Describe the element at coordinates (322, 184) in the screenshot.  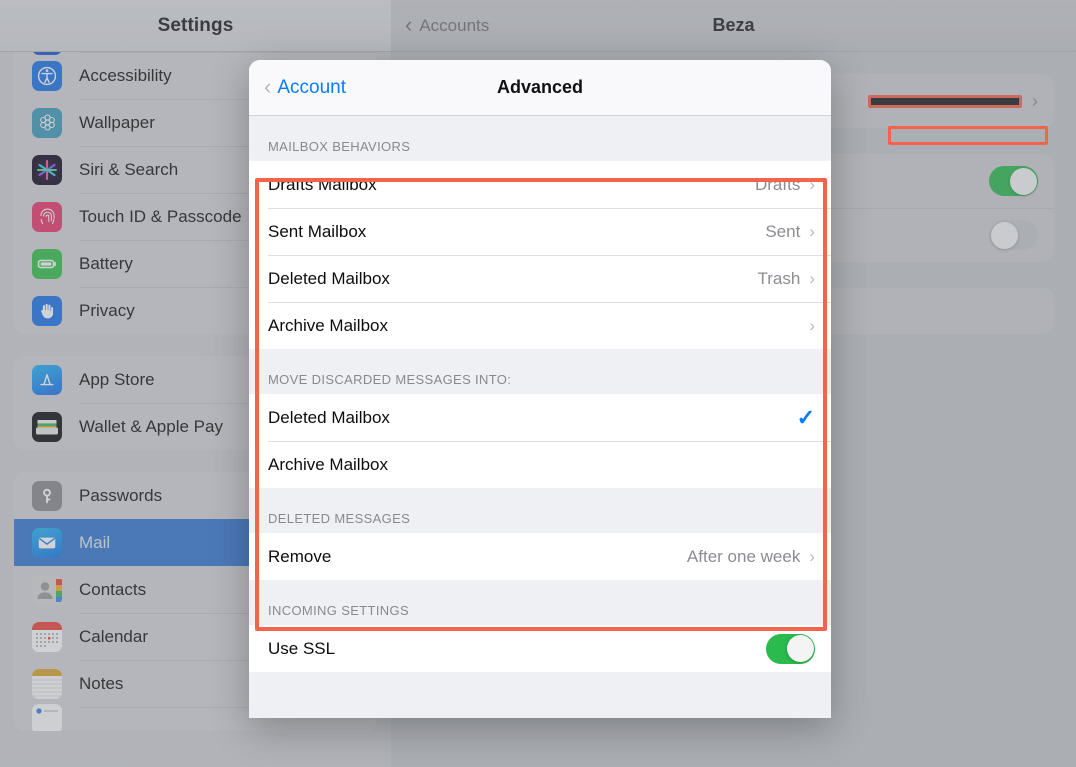
I see `row-label: Drafts Mailbox` at that location.